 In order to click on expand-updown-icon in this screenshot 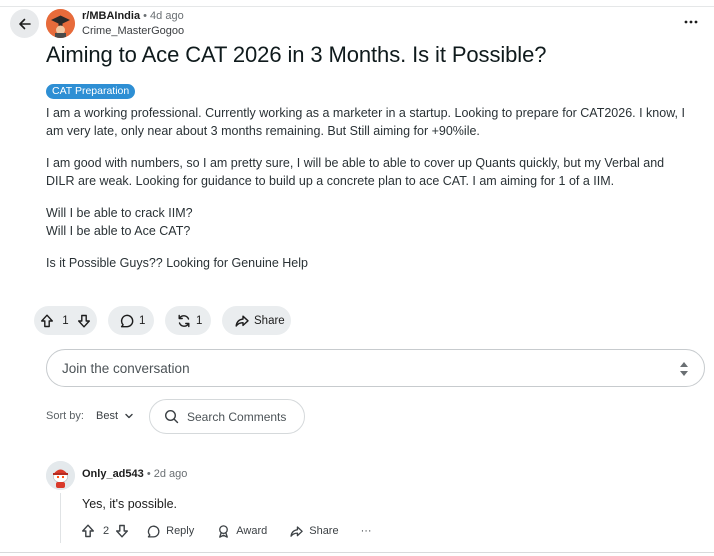, I will do `click(684, 369)`.